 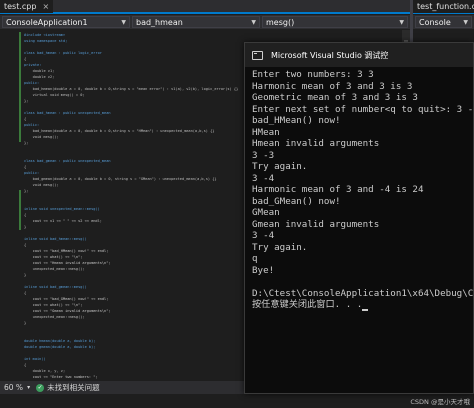 I want to click on editor-tab-strip-right: test_function.cpp, so click(x=443, y=7).